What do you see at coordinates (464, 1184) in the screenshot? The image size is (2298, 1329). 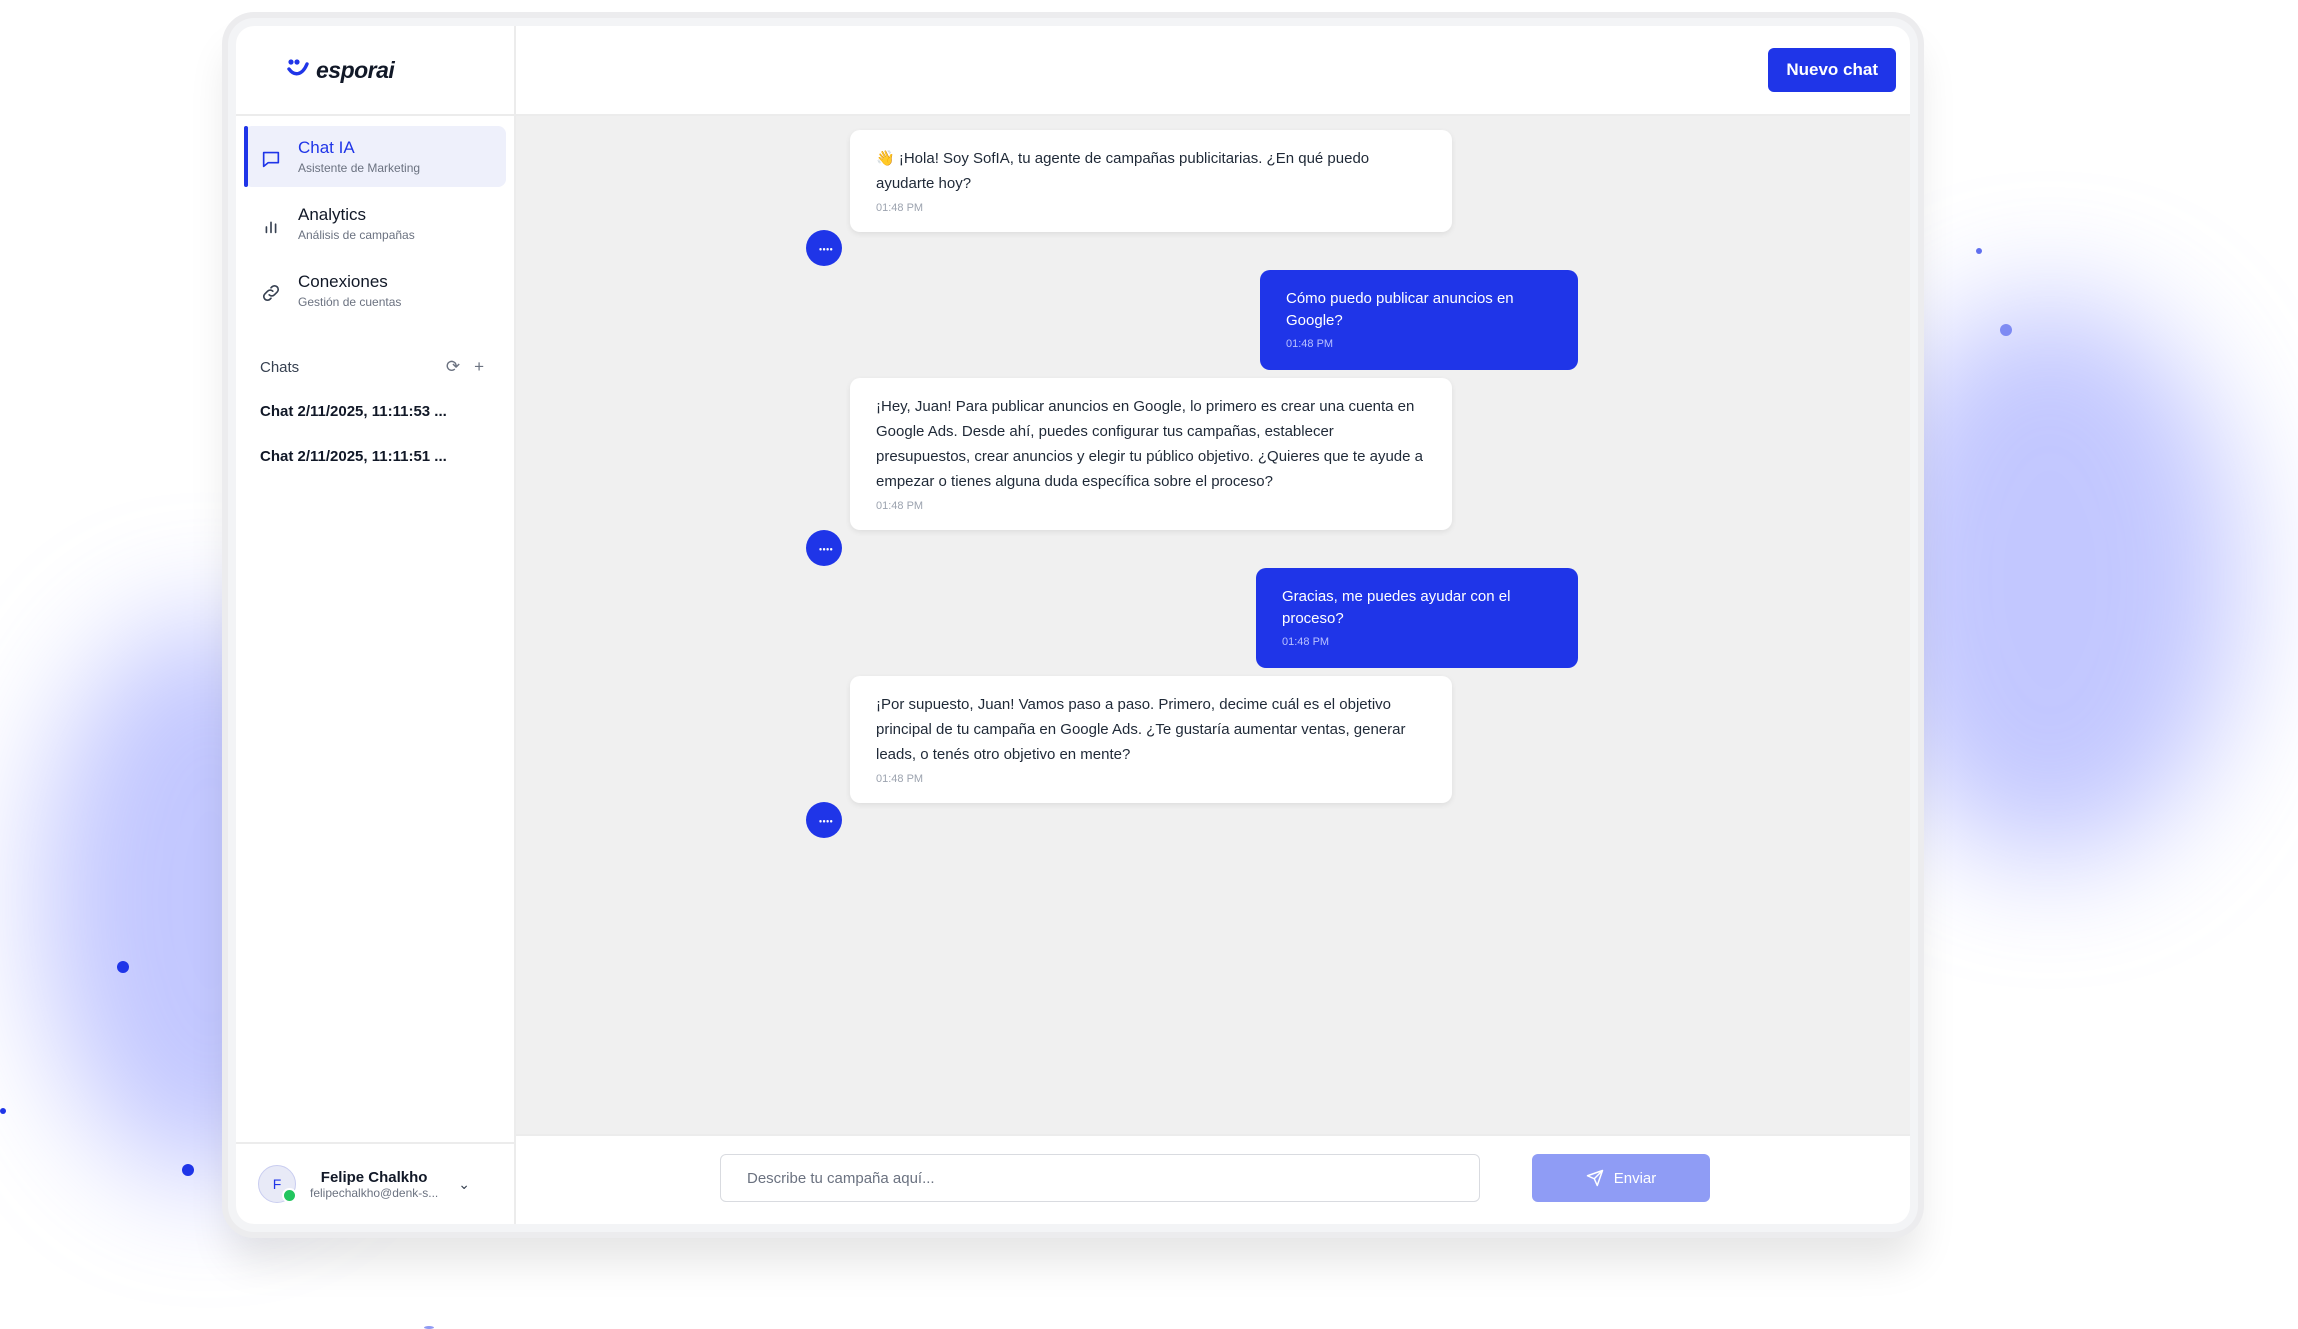 I see `chevron-down-icon: ⌄` at bounding box center [464, 1184].